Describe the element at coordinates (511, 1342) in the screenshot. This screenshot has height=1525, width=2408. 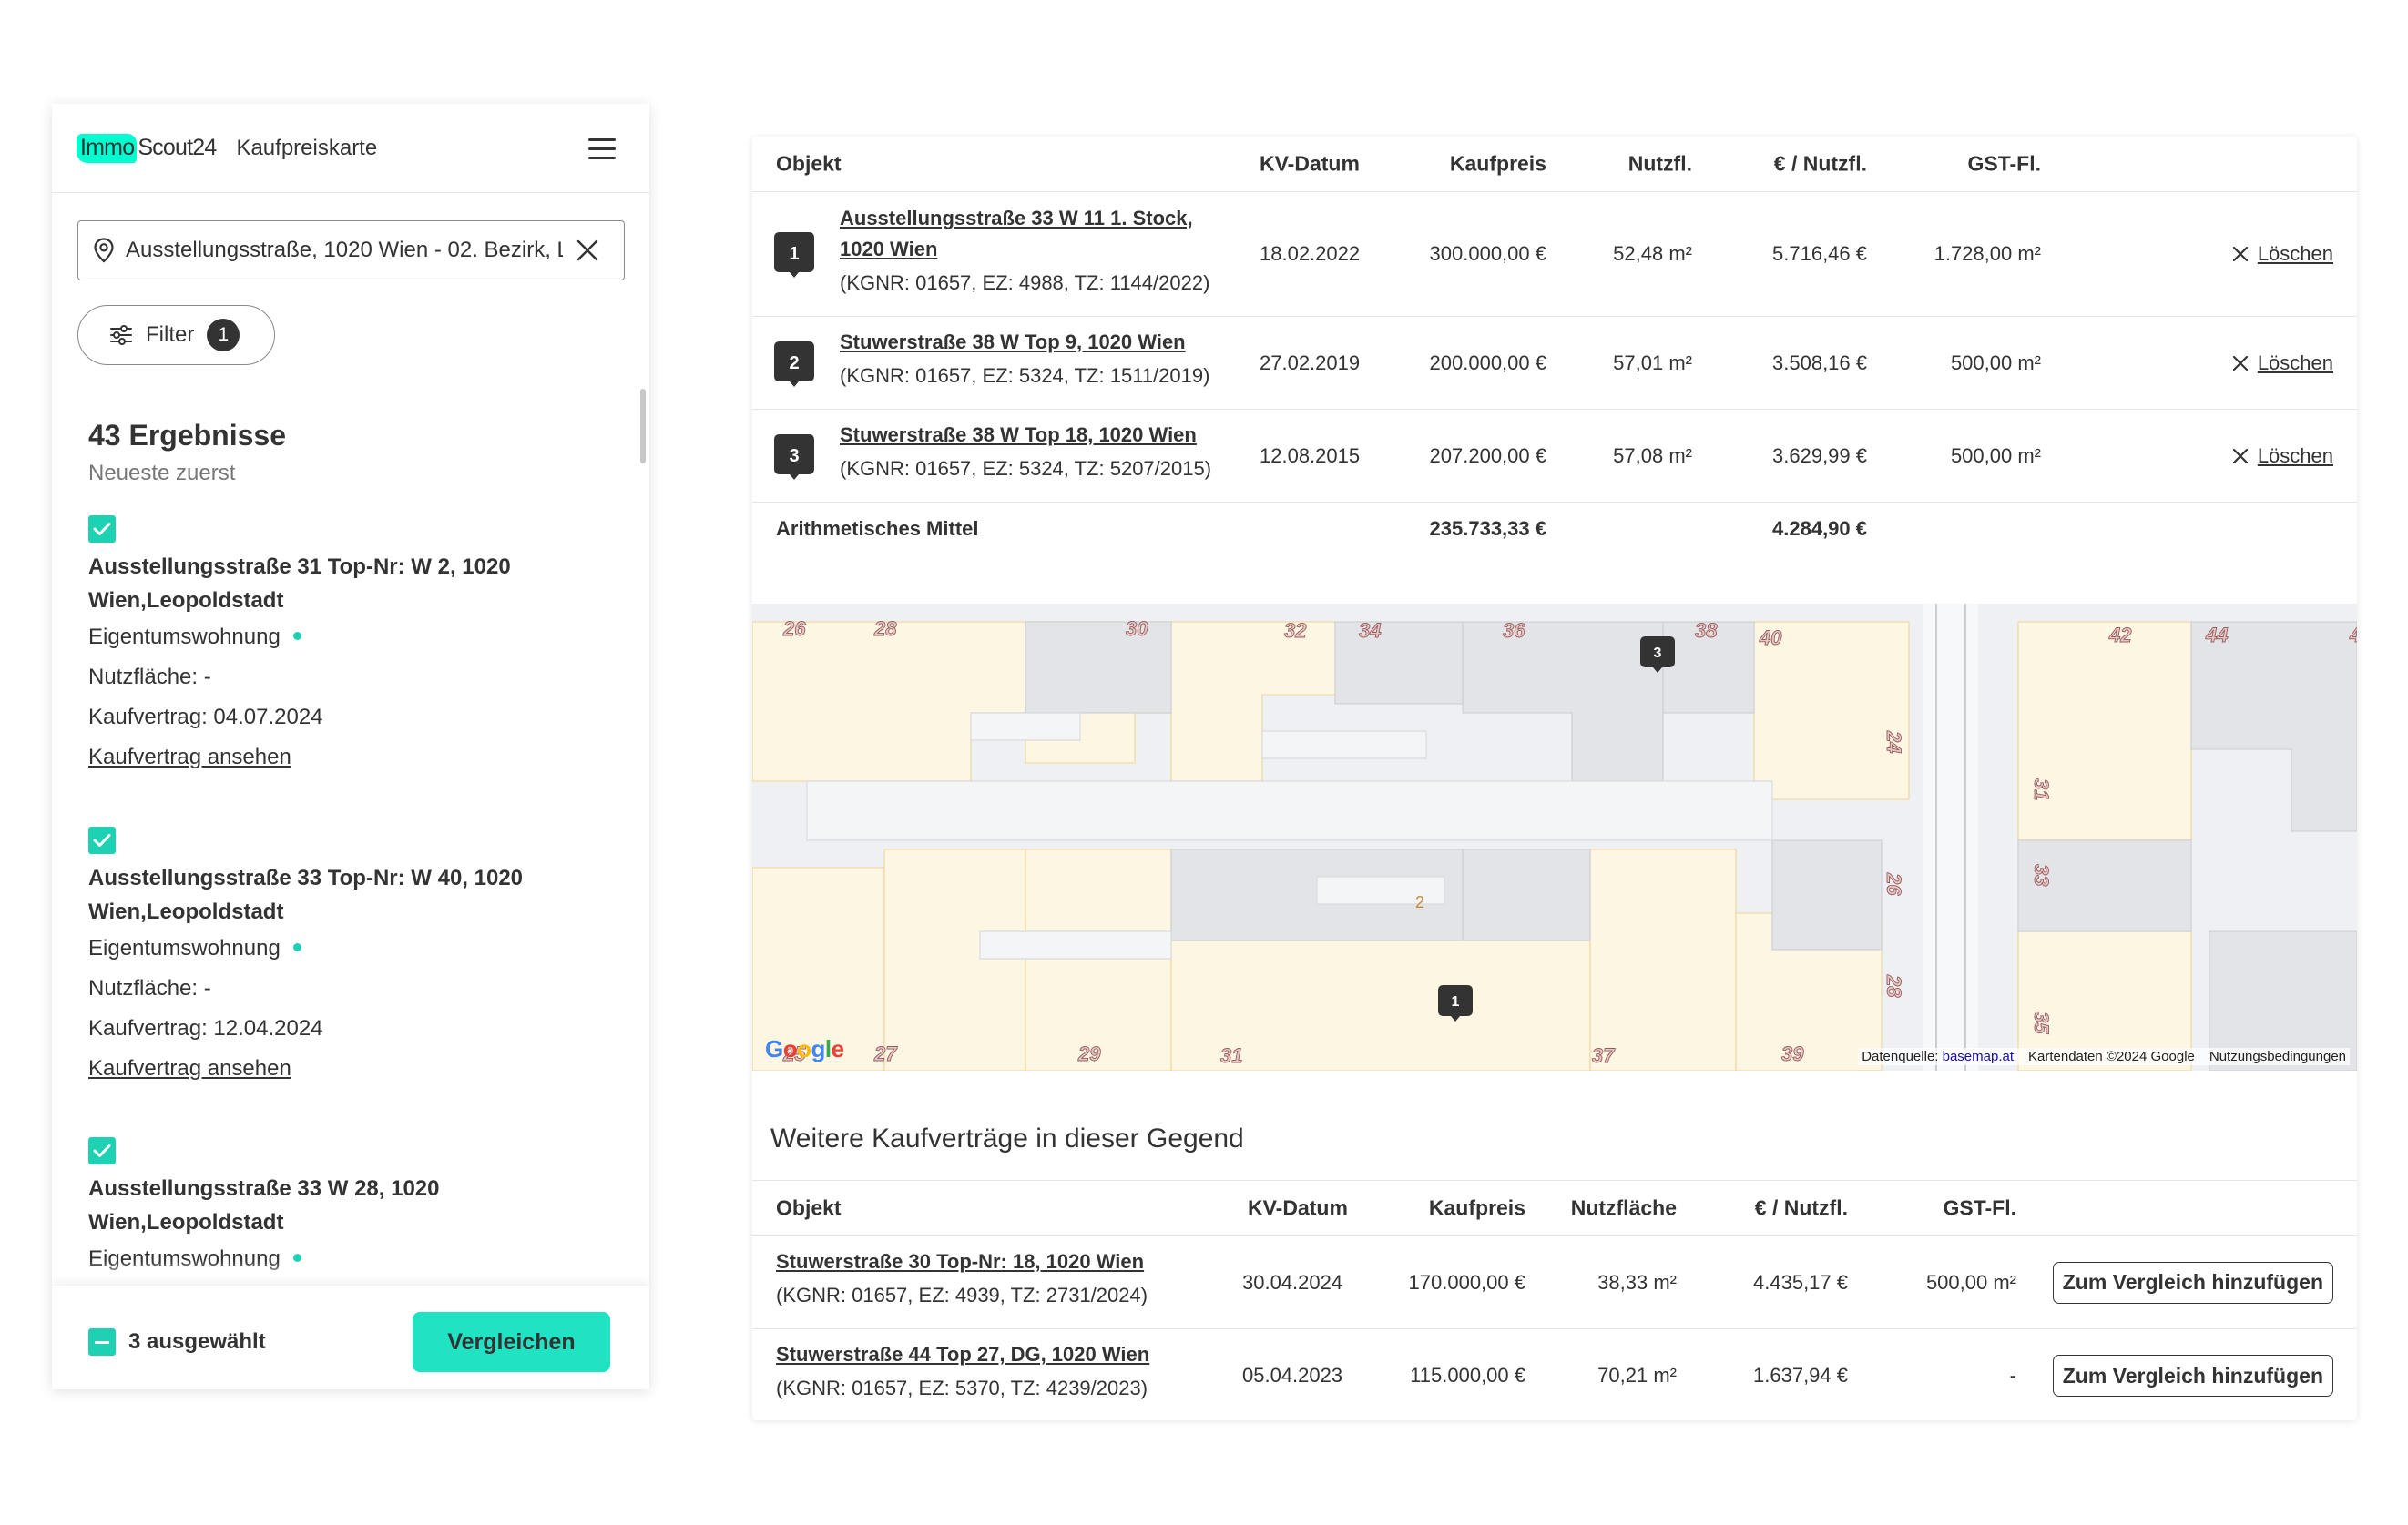
I see `compare-button: Vergleichen` at that location.